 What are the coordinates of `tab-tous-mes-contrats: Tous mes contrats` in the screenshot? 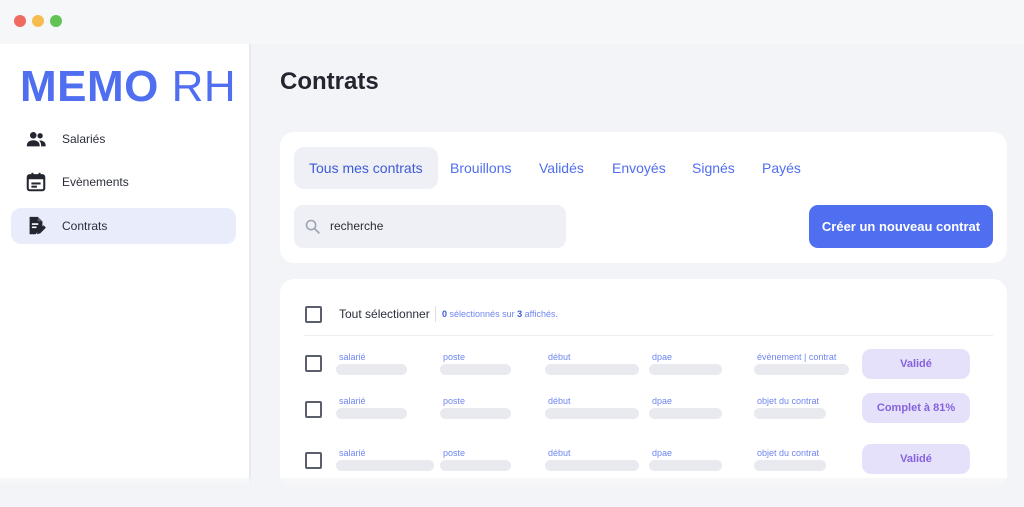 It's located at (366, 168).